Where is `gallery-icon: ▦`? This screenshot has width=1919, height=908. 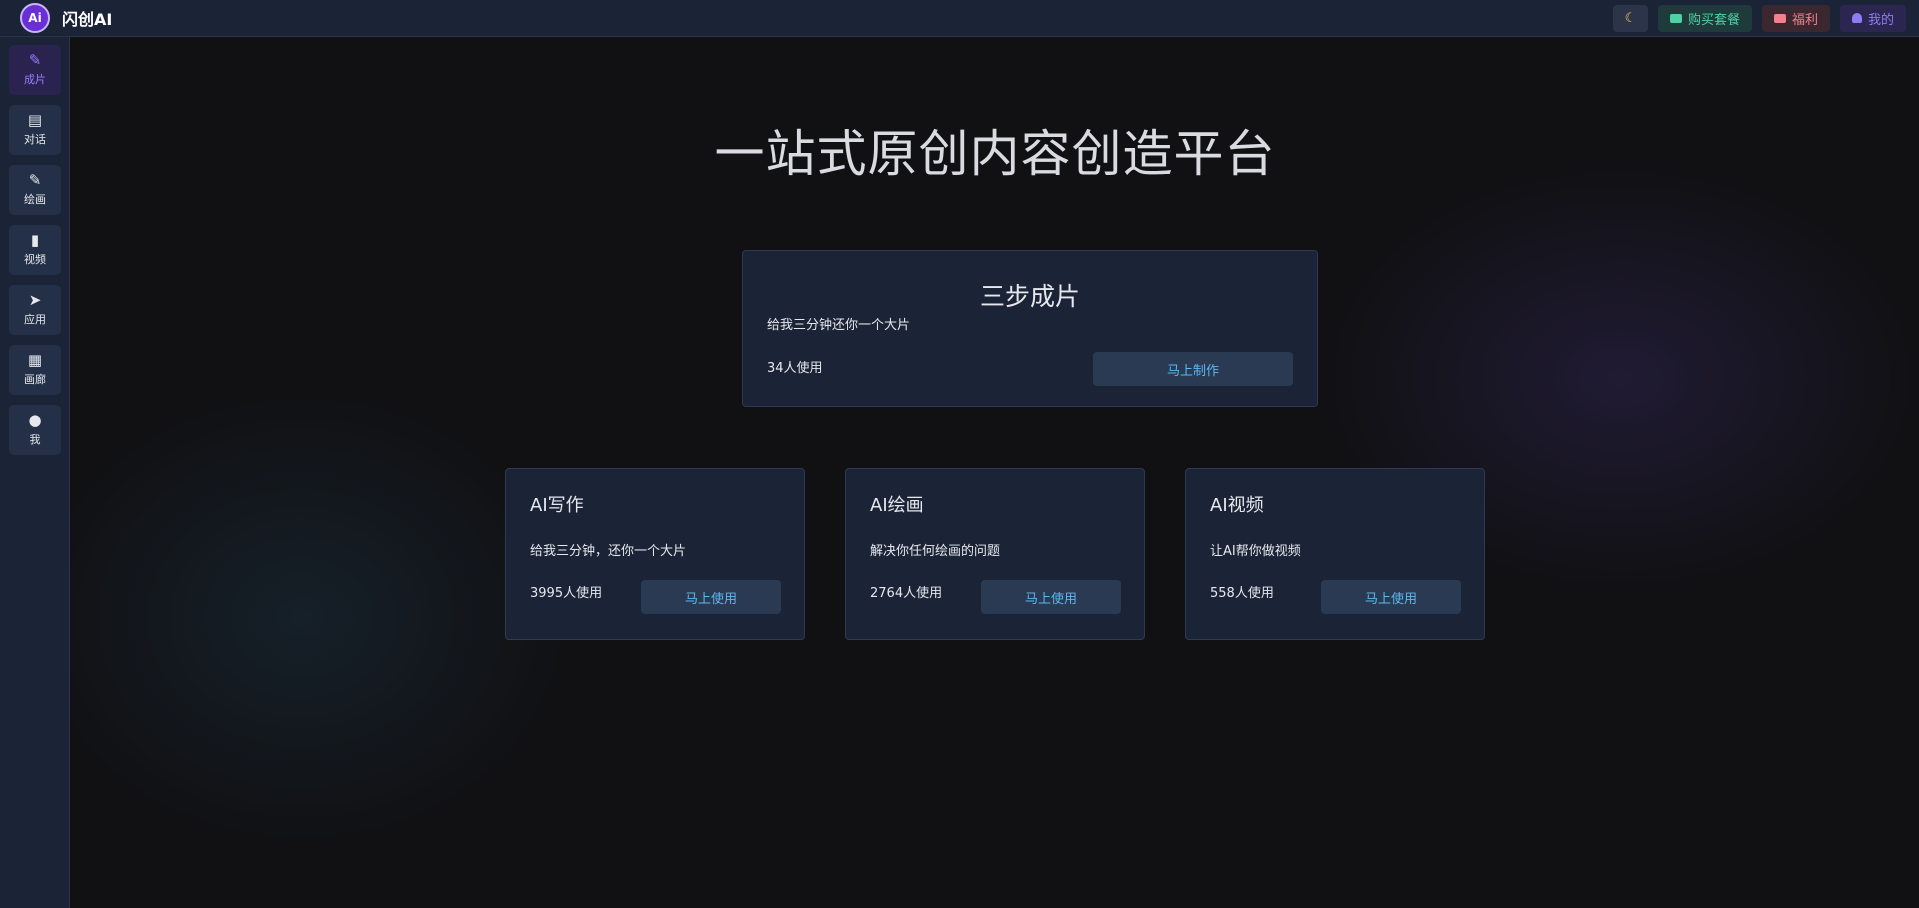
gallery-icon: ▦ is located at coordinates (35, 360).